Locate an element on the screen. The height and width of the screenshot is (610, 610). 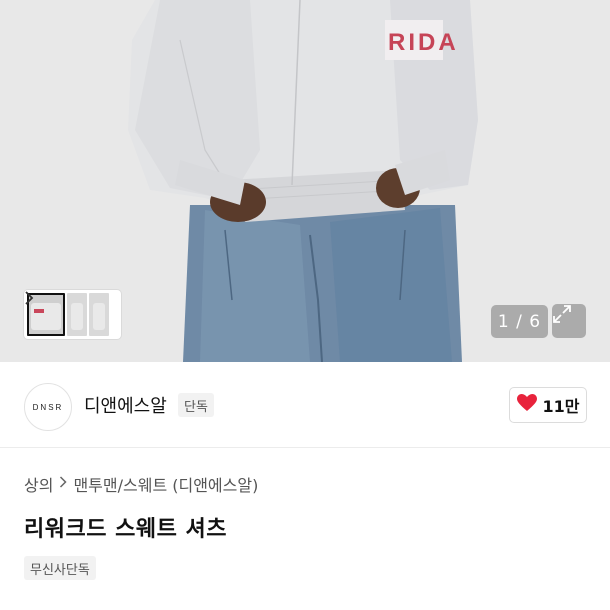
thumbnail-print is located at coordinates (39, 311).